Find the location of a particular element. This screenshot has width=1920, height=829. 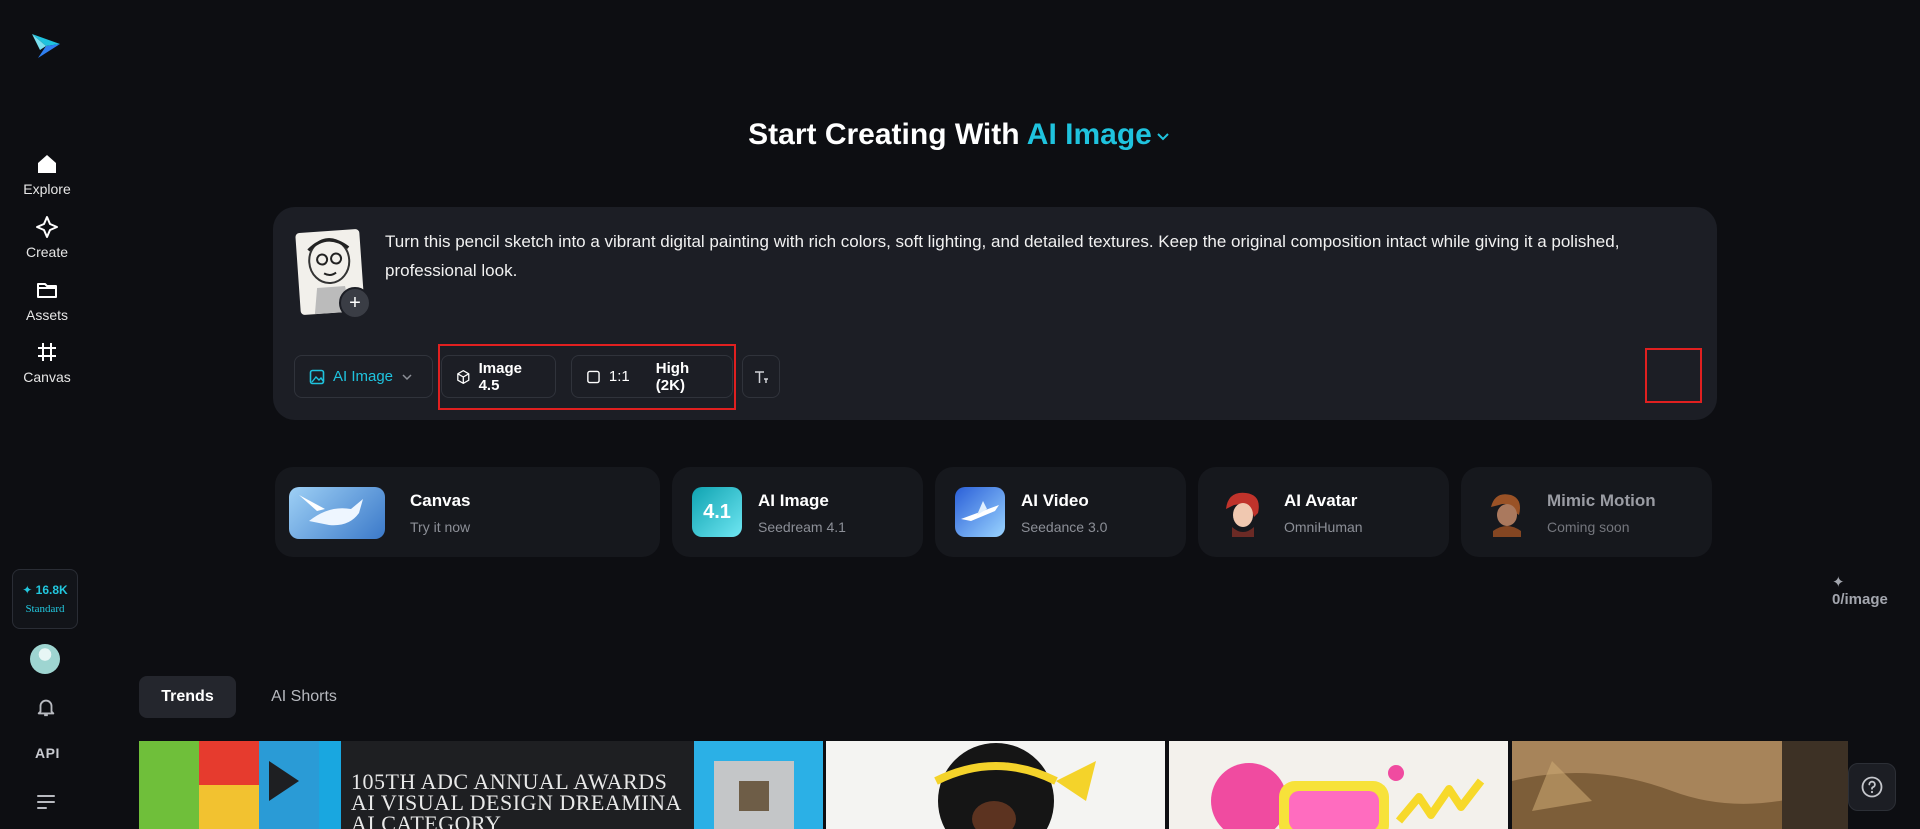

menu-icon is located at coordinates (46, 801).